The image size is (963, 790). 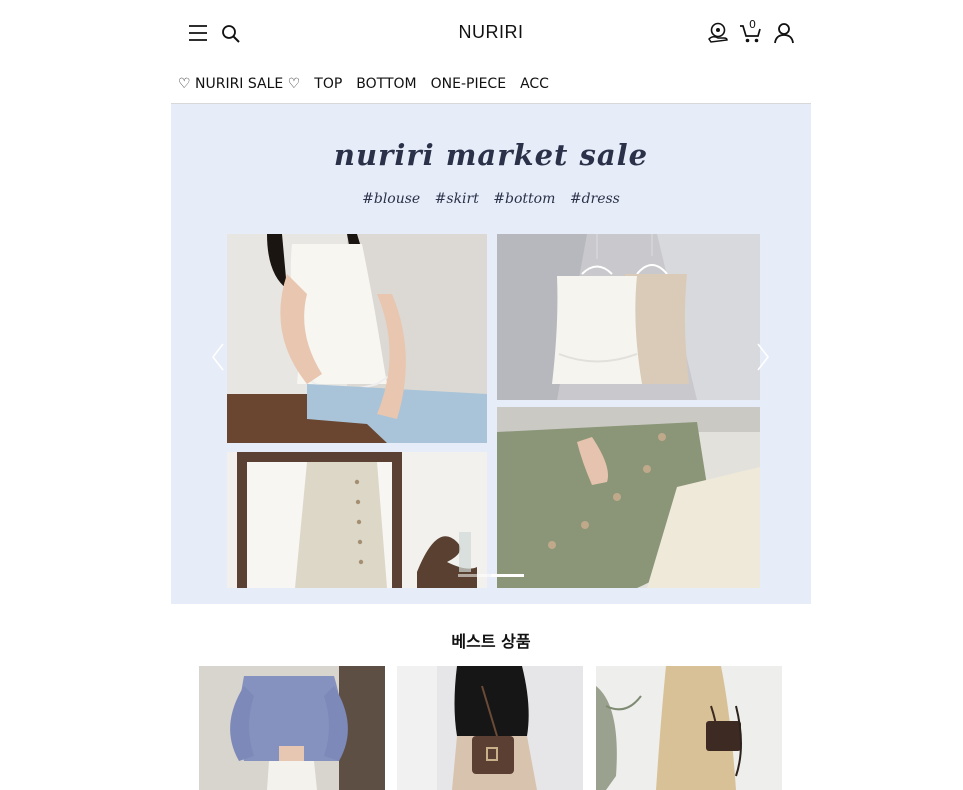 I want to click on banner-pagination, so click(x=491, y=575).